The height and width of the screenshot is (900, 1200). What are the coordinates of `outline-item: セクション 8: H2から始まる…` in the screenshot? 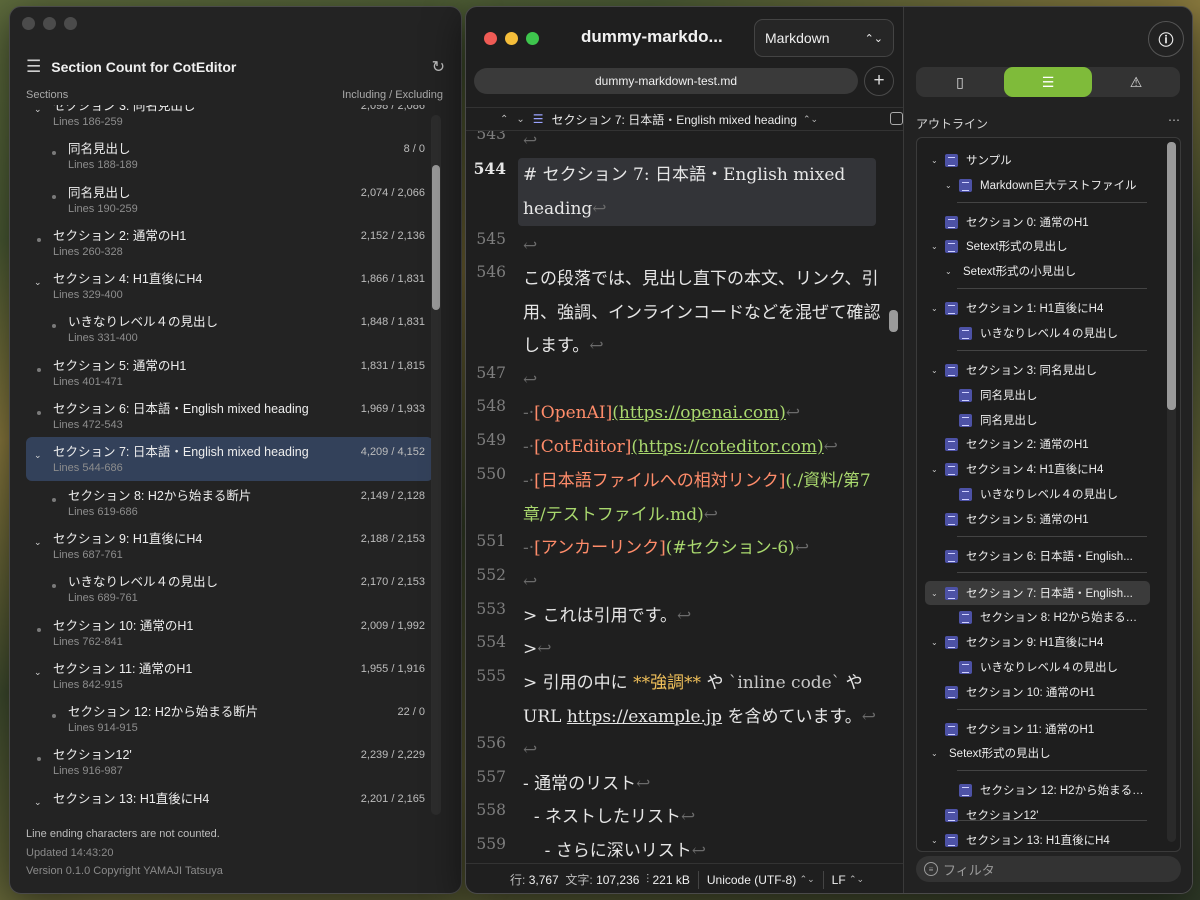 It's located at (1037, 617).